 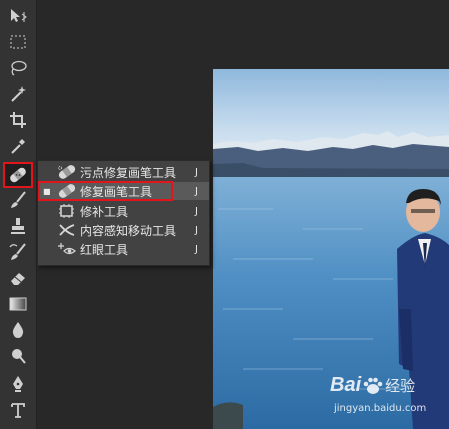 I want to click on pen-icon, so click(x=18, y=384).